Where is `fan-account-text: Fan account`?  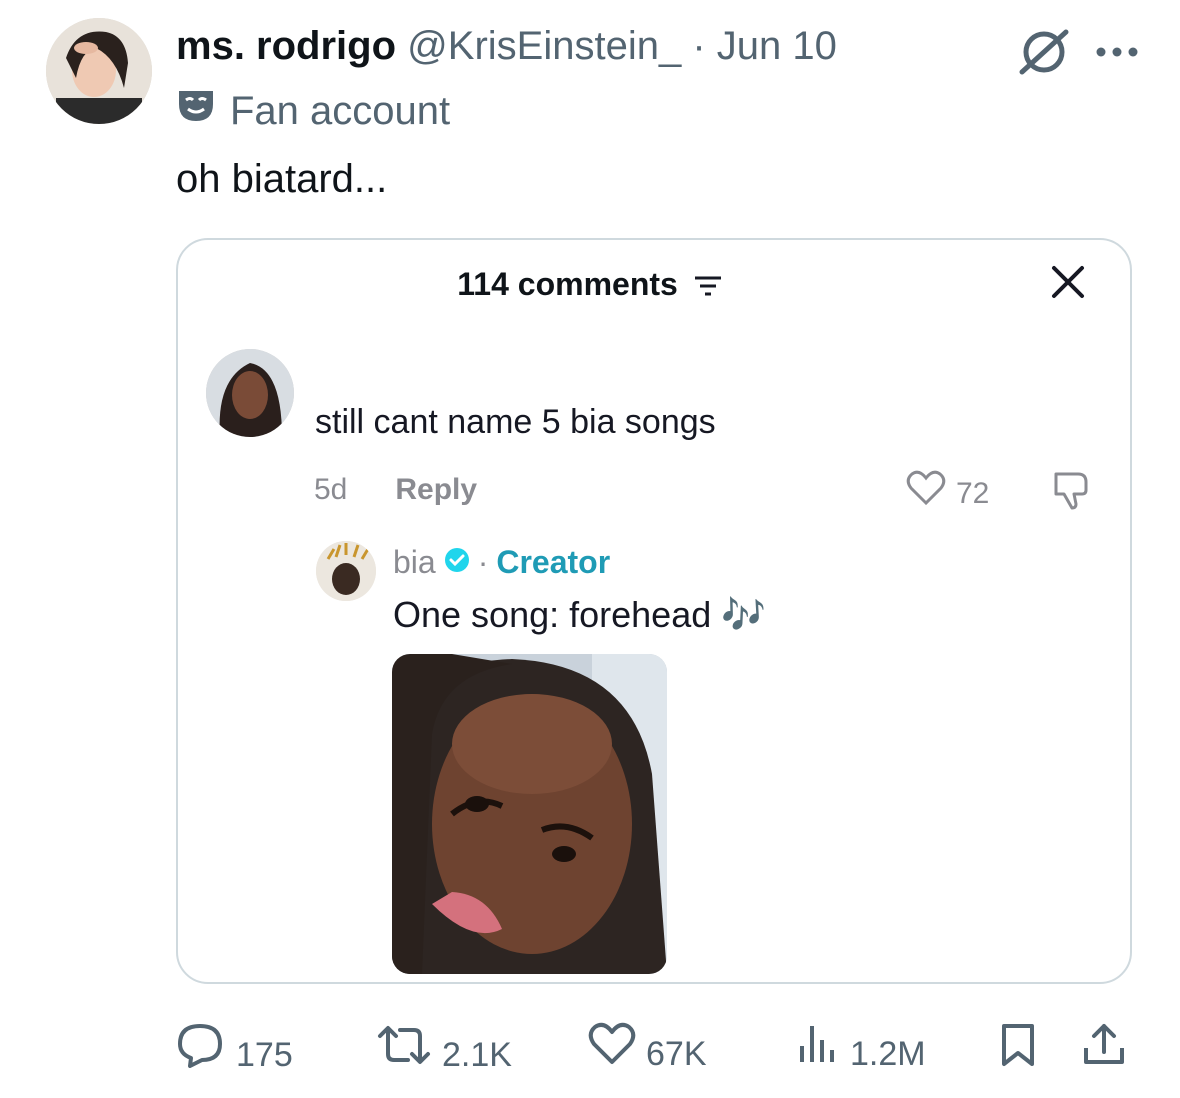
fan-account-text: Fan account is located at coordinates (340, 111).